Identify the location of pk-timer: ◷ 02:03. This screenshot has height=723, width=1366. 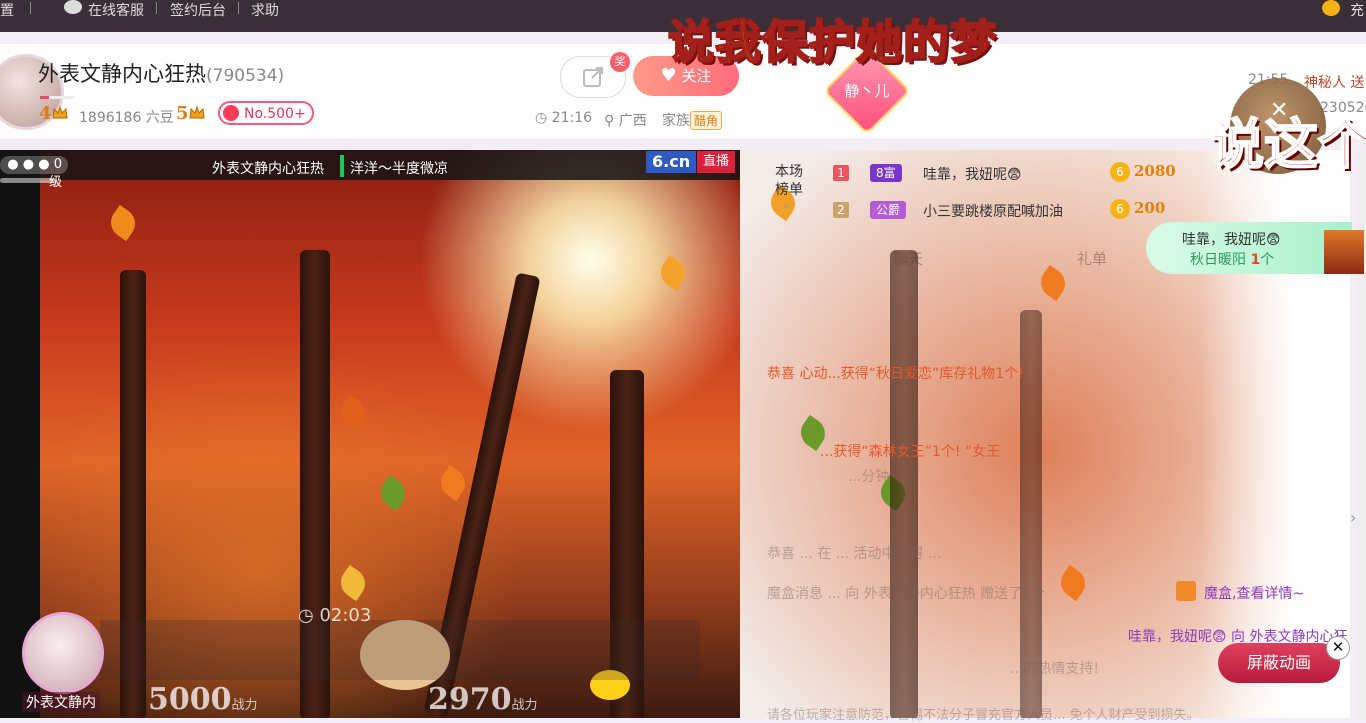
(334, 615).